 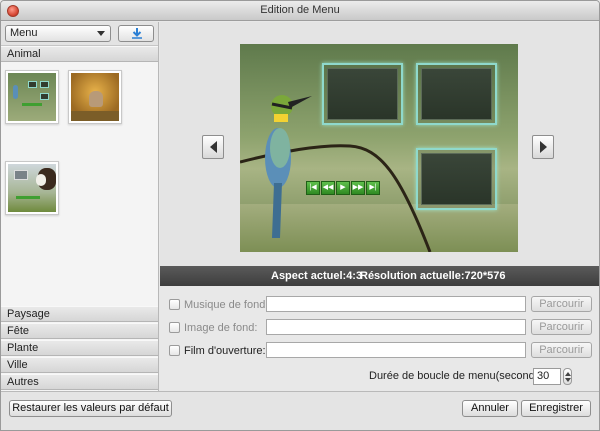 What do you see at coordinates (433, 276) in the screenshot?
I see `resolution-text: Résolution actuelle:720*576` at bounding box center [433, 276].